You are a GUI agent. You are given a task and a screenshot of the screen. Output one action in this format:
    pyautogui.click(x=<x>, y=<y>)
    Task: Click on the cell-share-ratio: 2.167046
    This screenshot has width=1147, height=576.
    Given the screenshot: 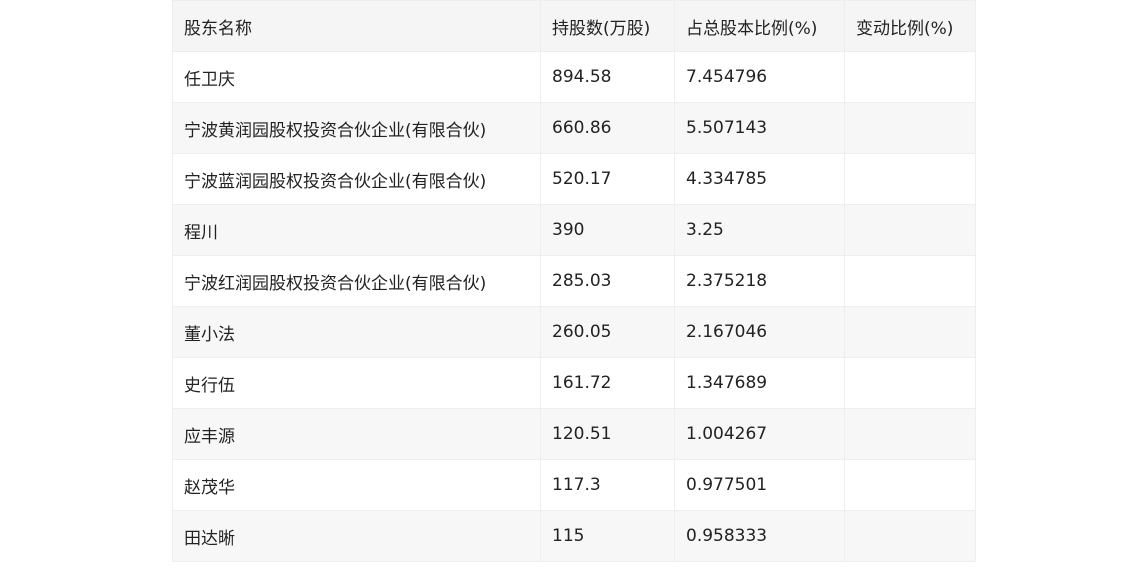 What is the action you would take?
    pyautogui.click(x=759, y=332)
    